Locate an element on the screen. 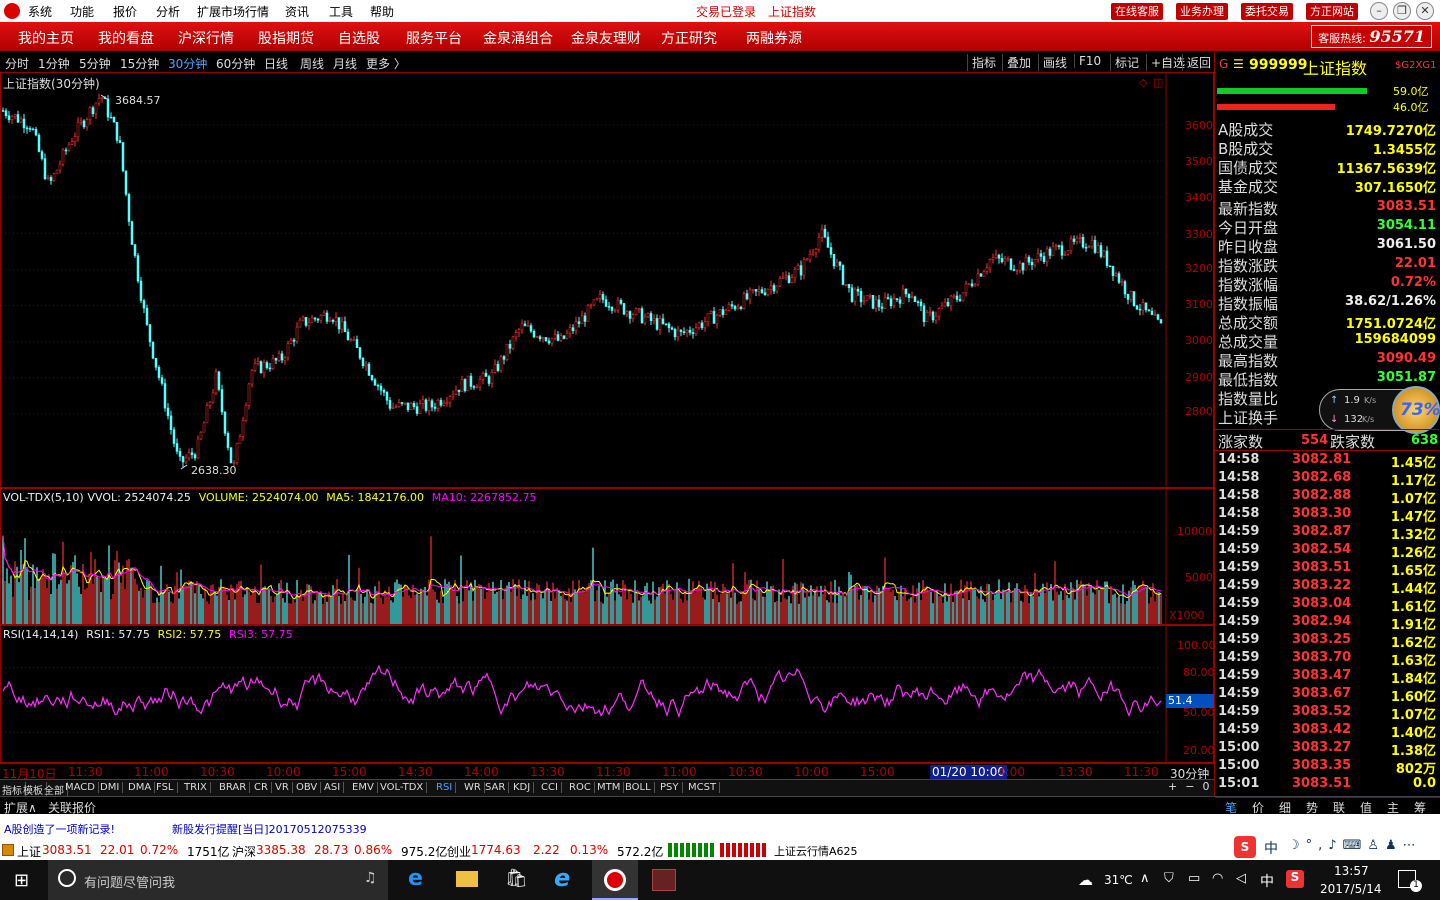  period-monthly: 月线 is located at coordinates (345, 63).